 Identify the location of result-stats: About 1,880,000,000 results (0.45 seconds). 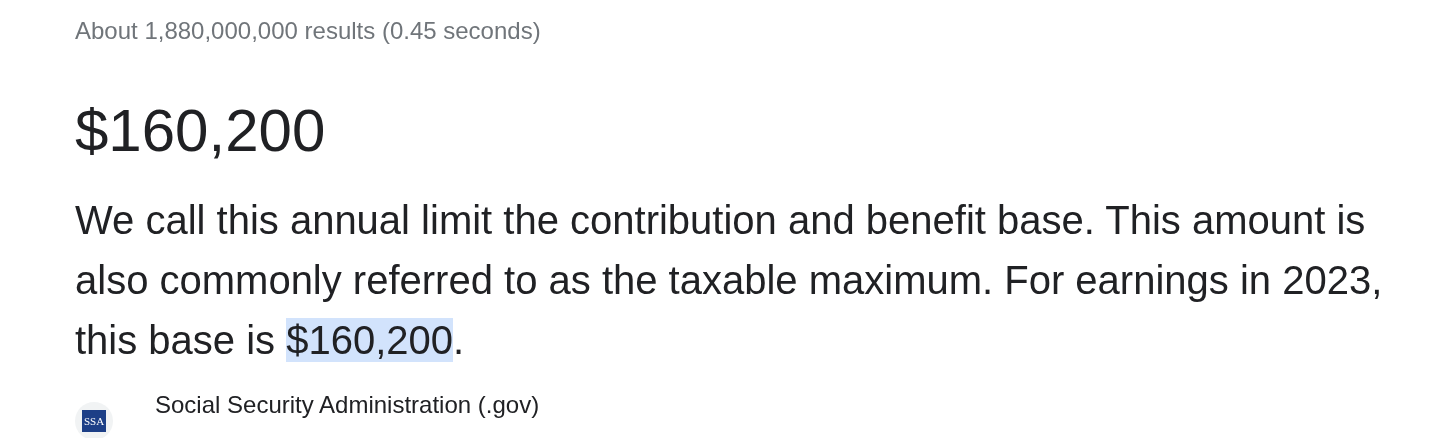
(308, 31).